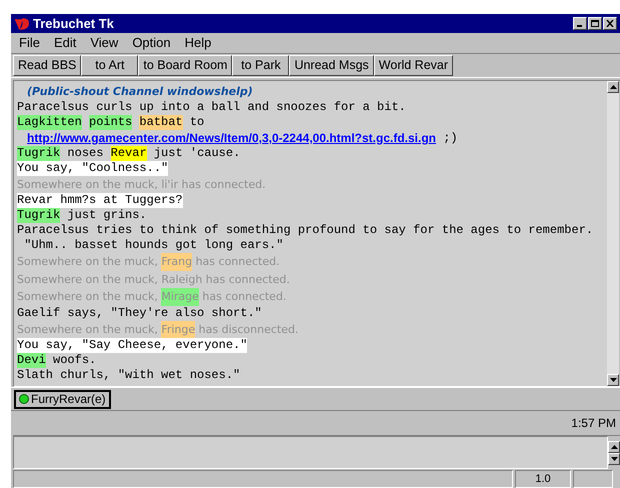 The image size is (620, 488). Describe the element at coordinates (31, 360) in the screenshot. I see `player-name: Devi` at that location.